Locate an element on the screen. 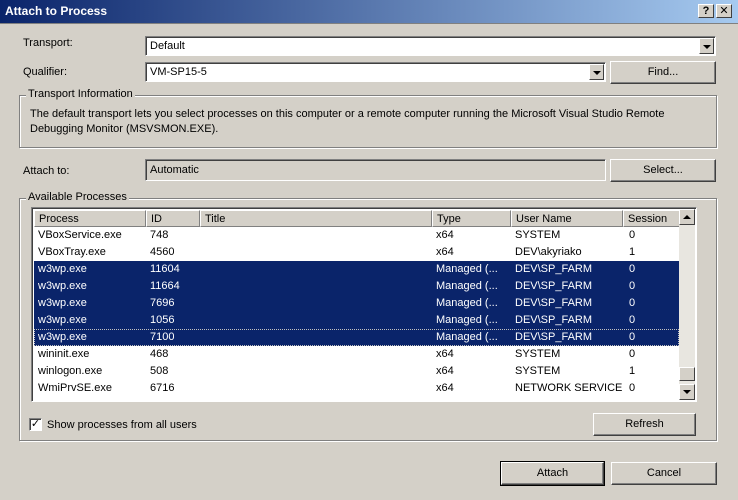 This screenshot has width=738, height=500. process-id: 7100 is located at coordinates (162, 337).